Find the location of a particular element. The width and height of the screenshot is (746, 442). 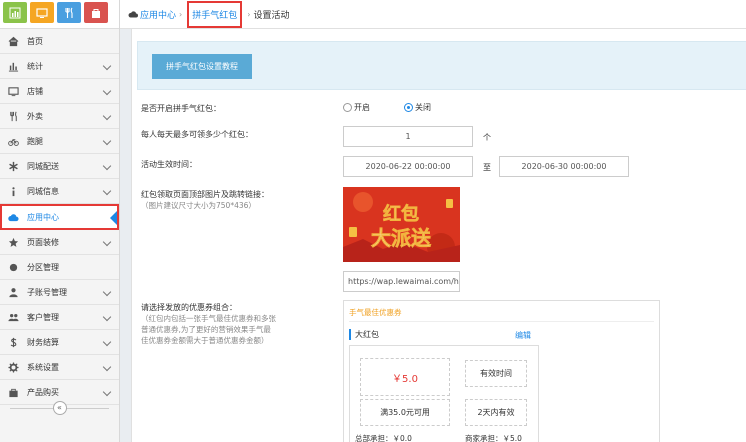

breadcrumb-root: 应用中心 is located at coordinates (158, 14).